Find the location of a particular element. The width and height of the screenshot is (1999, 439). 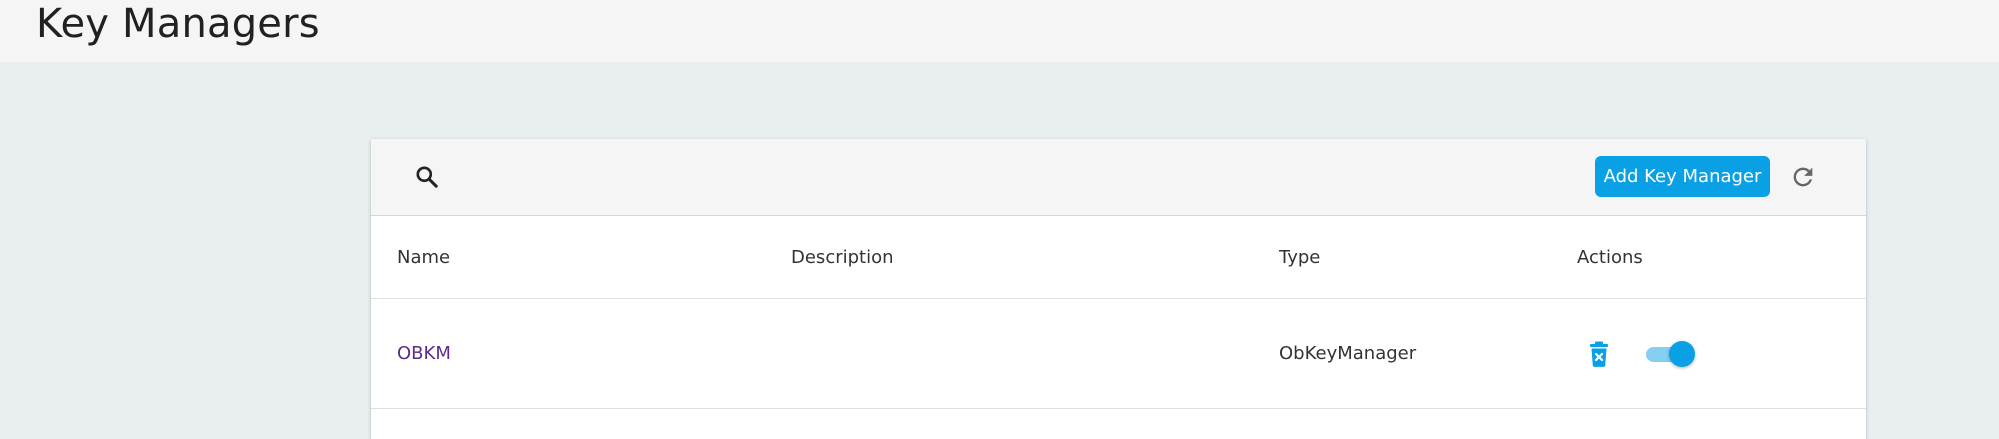

table-toolbar: Add Key Manager is located at coordinates (1118, 177).